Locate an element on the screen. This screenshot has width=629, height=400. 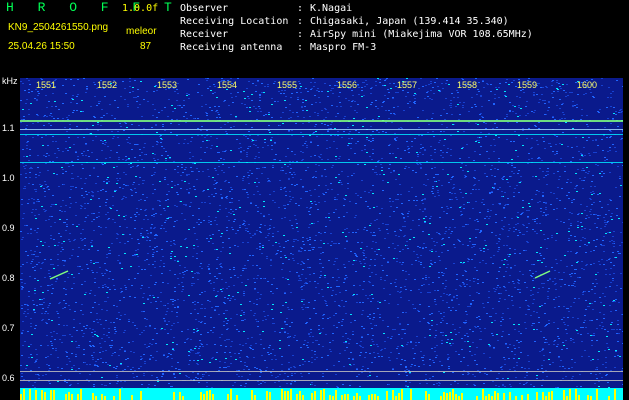
x-tick: 1557 is located at coordinates (407, 85).